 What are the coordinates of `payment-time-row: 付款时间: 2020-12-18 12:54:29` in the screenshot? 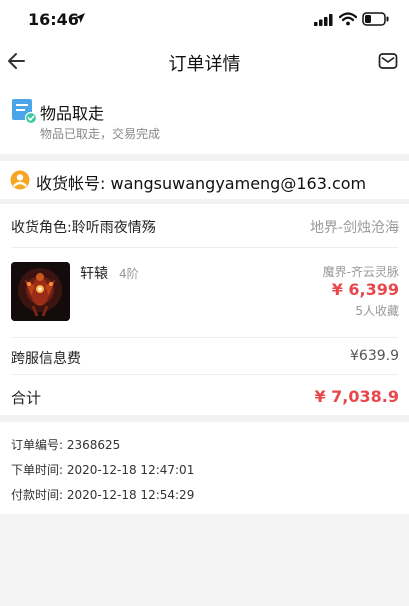 It's located at (102, 494).